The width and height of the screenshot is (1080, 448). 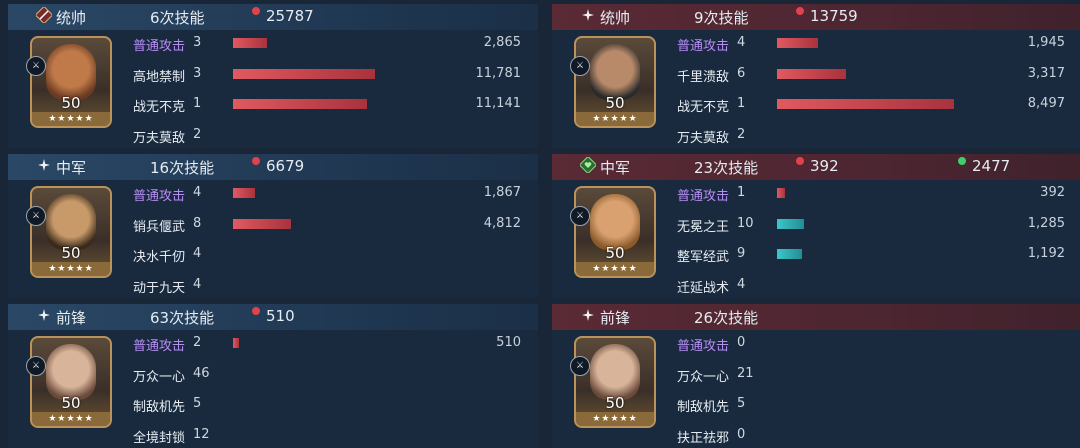 I want to click on skill-damage-value: 1,867, so click(x=502, y=192).